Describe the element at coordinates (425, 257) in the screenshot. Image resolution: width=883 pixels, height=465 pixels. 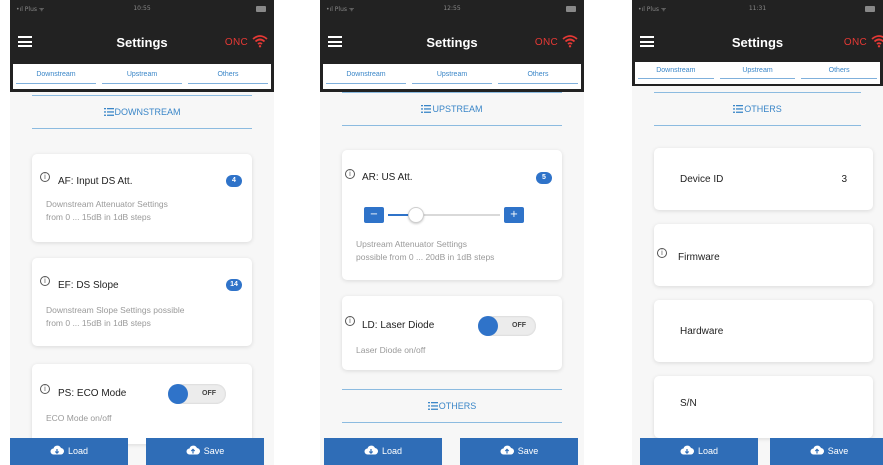
I see `card-description: possible from 0 ... 20dB in 1dB steps` at that location.